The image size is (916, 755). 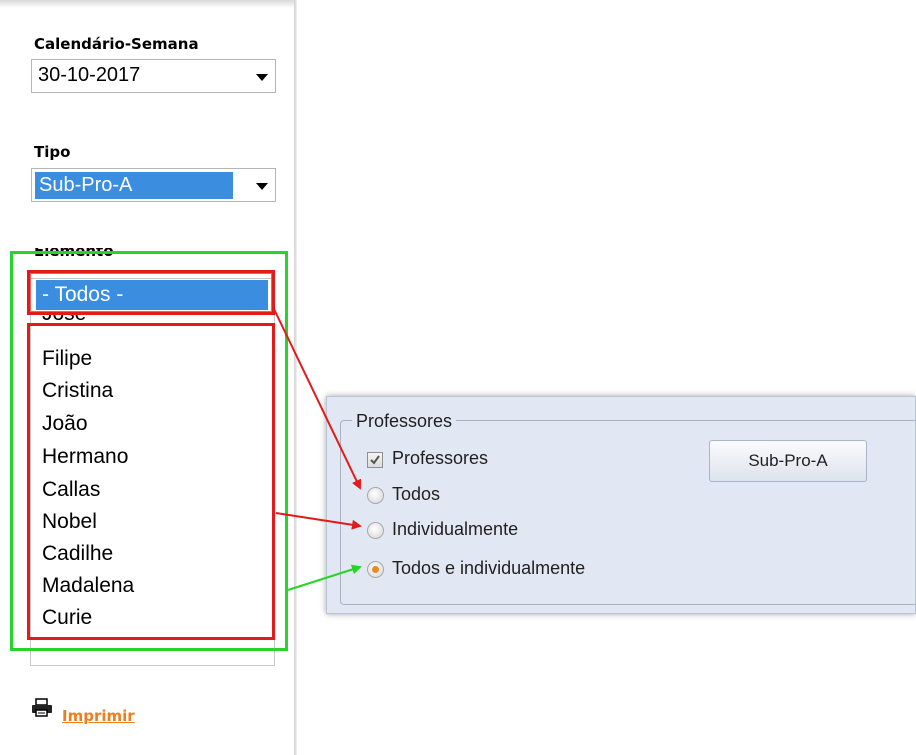 I want to click on annotation-arrows, so click(x=317, y=449).